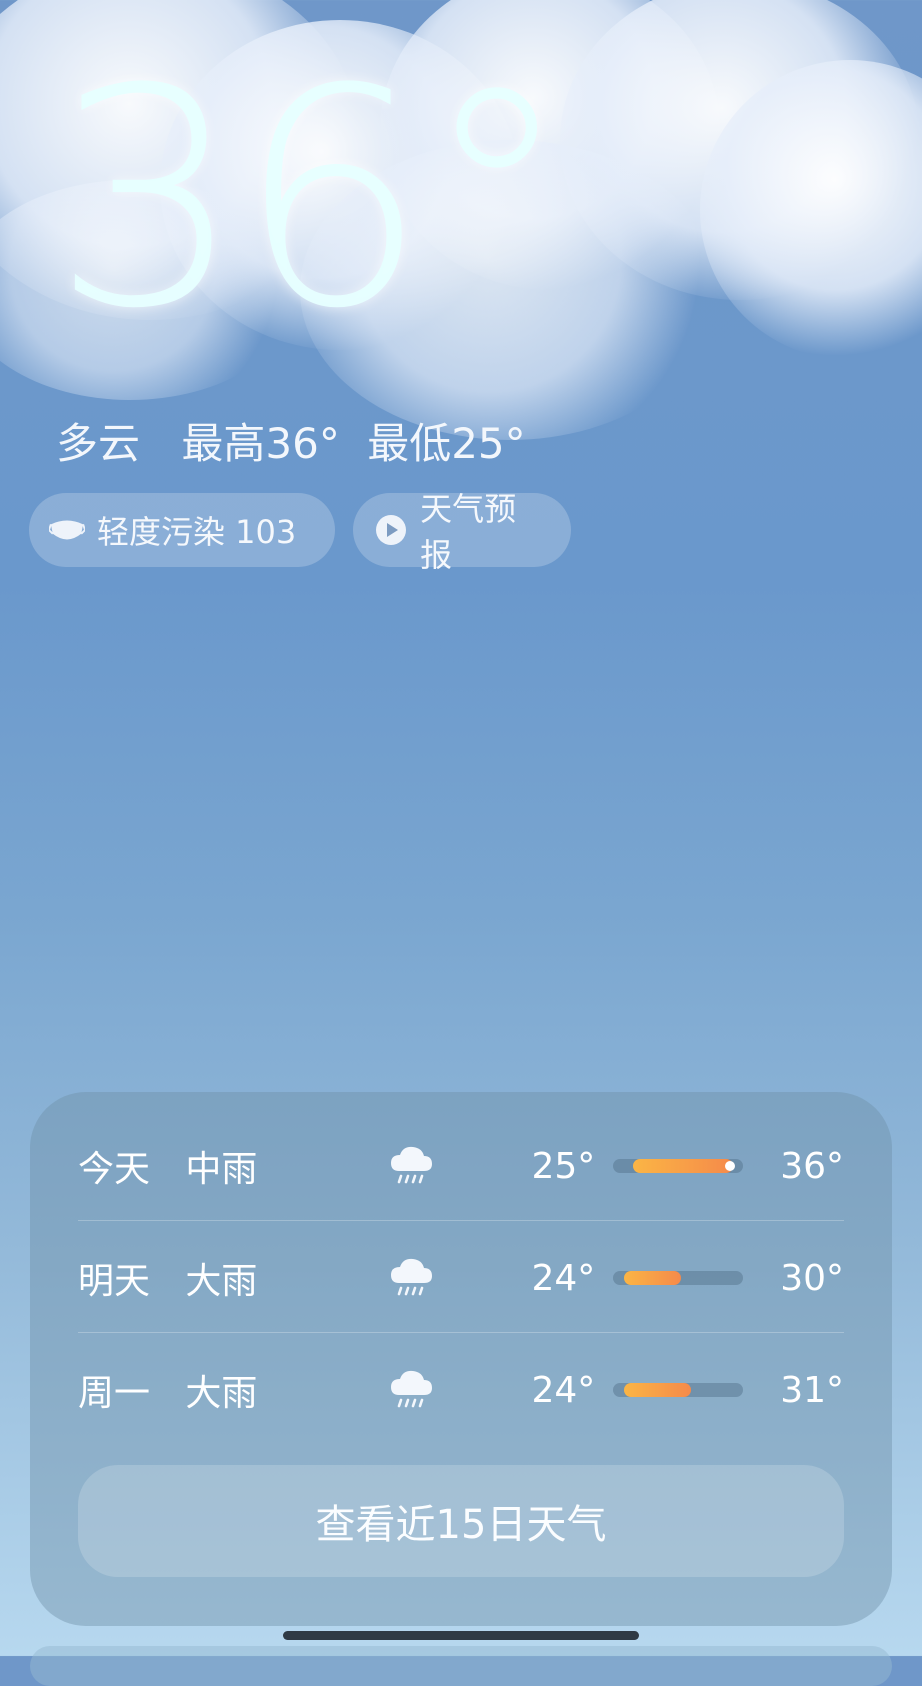 The width and height of the screenshot is (922, 1686). Describe the element at coordinates (67, 530) in the screenshot. I see `mask-icon` at that location.